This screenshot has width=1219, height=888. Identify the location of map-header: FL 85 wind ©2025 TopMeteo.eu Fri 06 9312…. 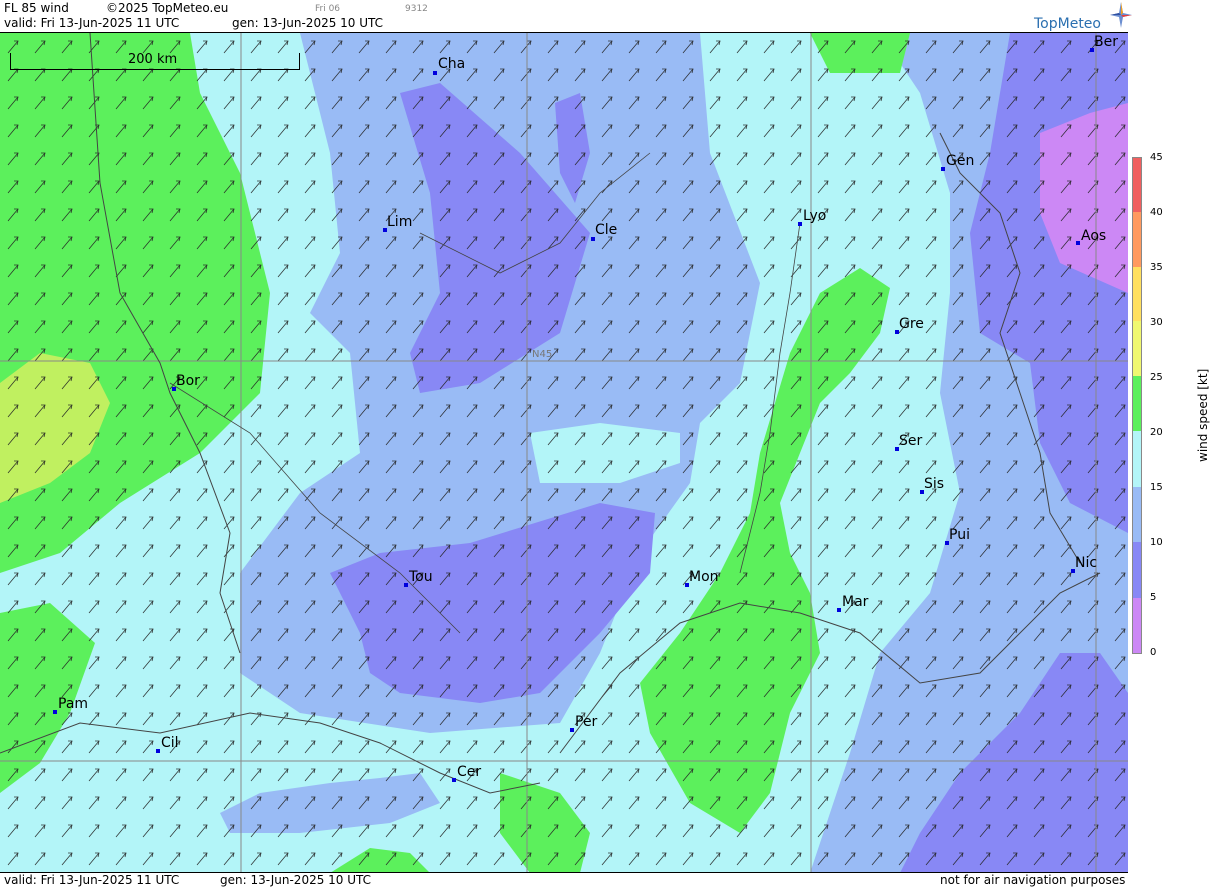
(566, 16).